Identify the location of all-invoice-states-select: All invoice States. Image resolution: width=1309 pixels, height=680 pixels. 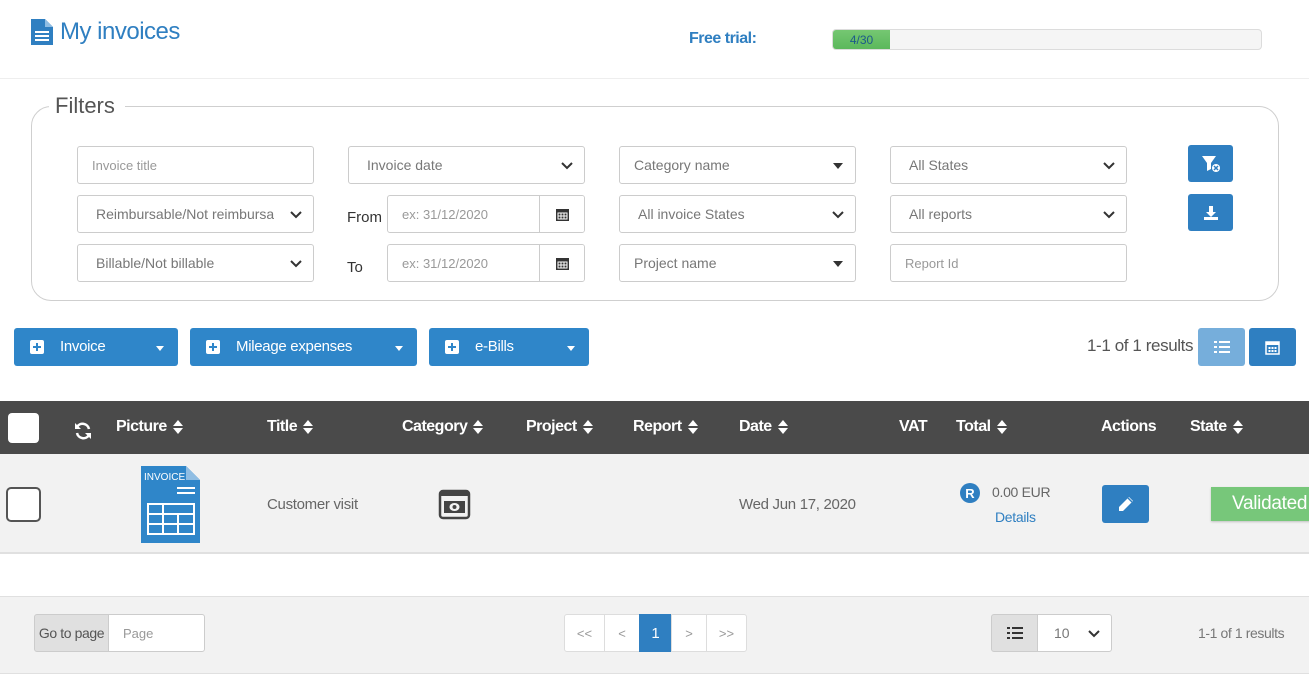
(737, 214).